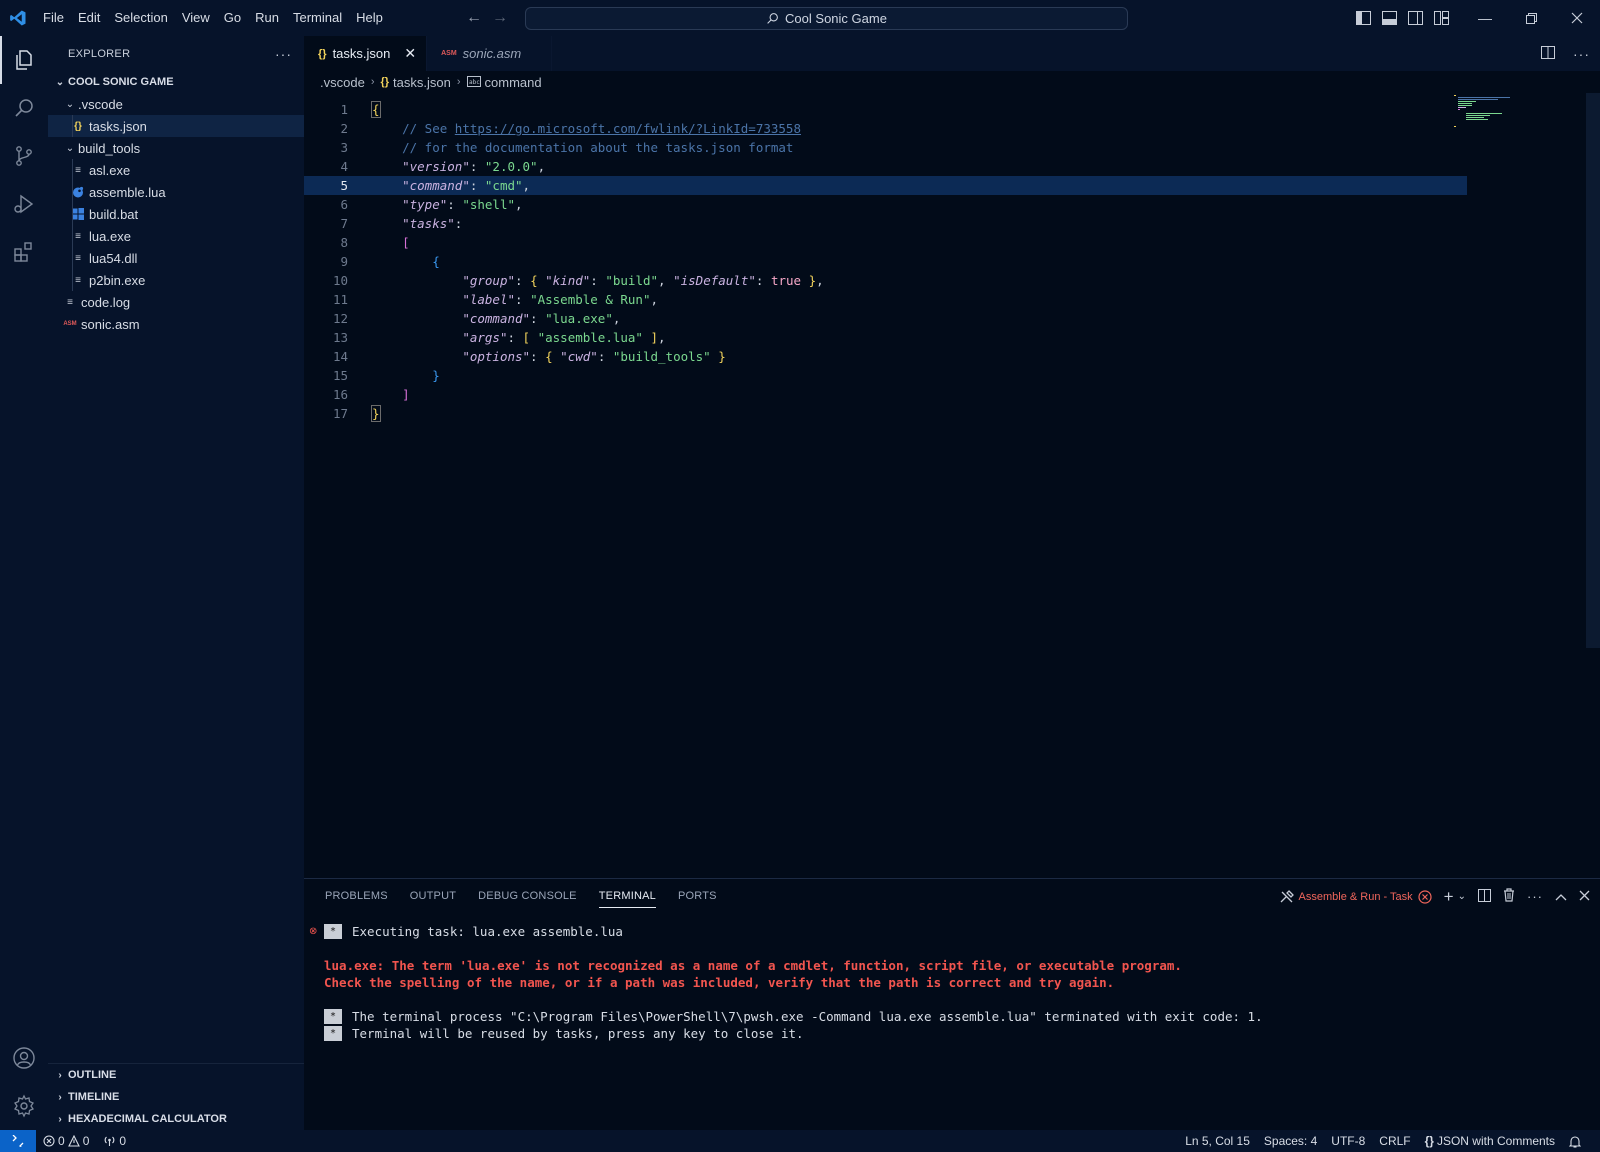 This screenshot has height=1152, width=1600. Describe the element at coordinates (176, 82) in the screenshot. I see `folder-section-header: ⌄ COOL SONIC GAME` at that location.